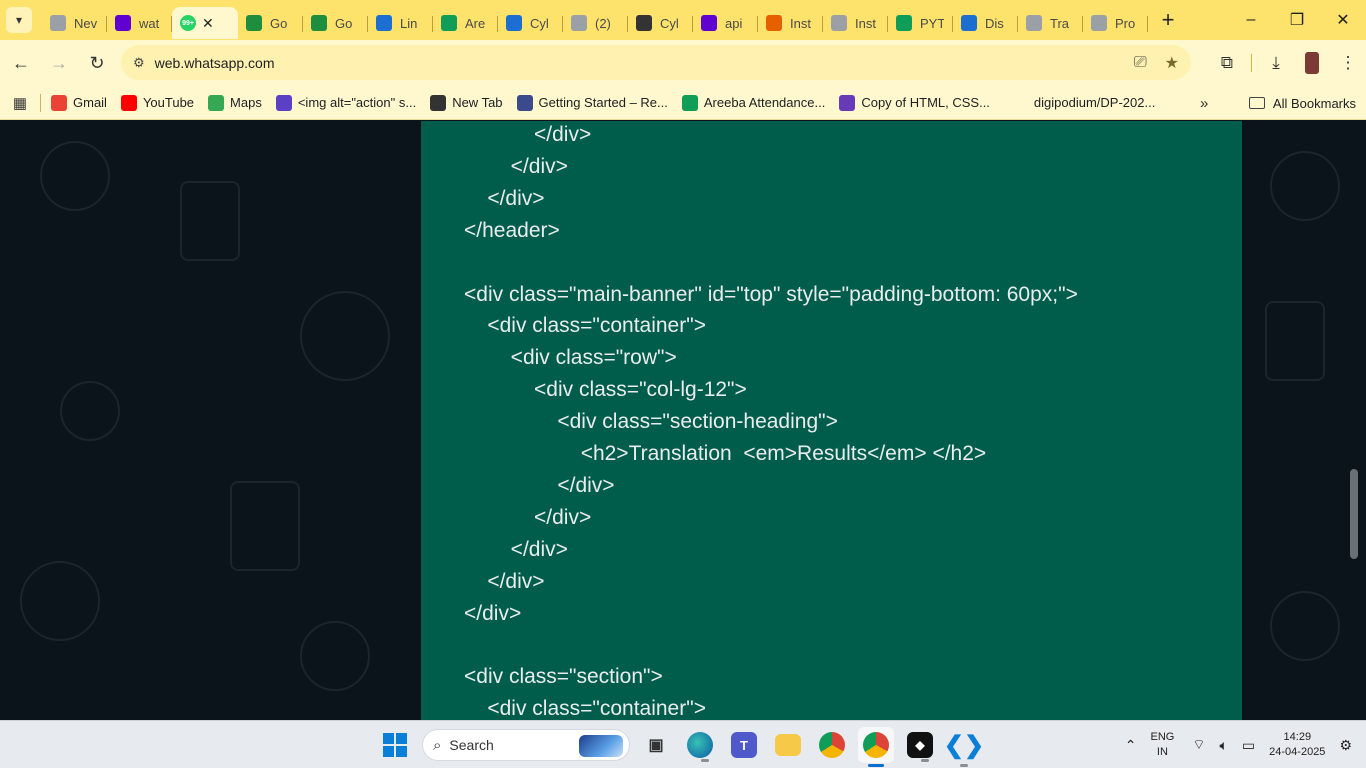  Describe the element at coordinates (59, 63) in the screenshot. I see `forward-button: →` at that location.